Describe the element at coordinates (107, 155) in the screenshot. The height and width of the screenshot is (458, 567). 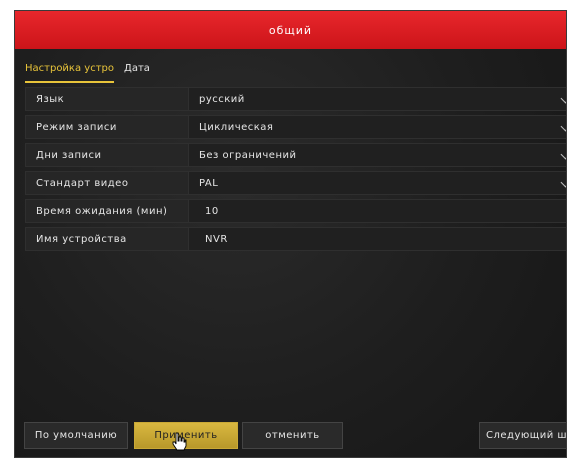
I see `record-days-label: Дни записи` at that location.